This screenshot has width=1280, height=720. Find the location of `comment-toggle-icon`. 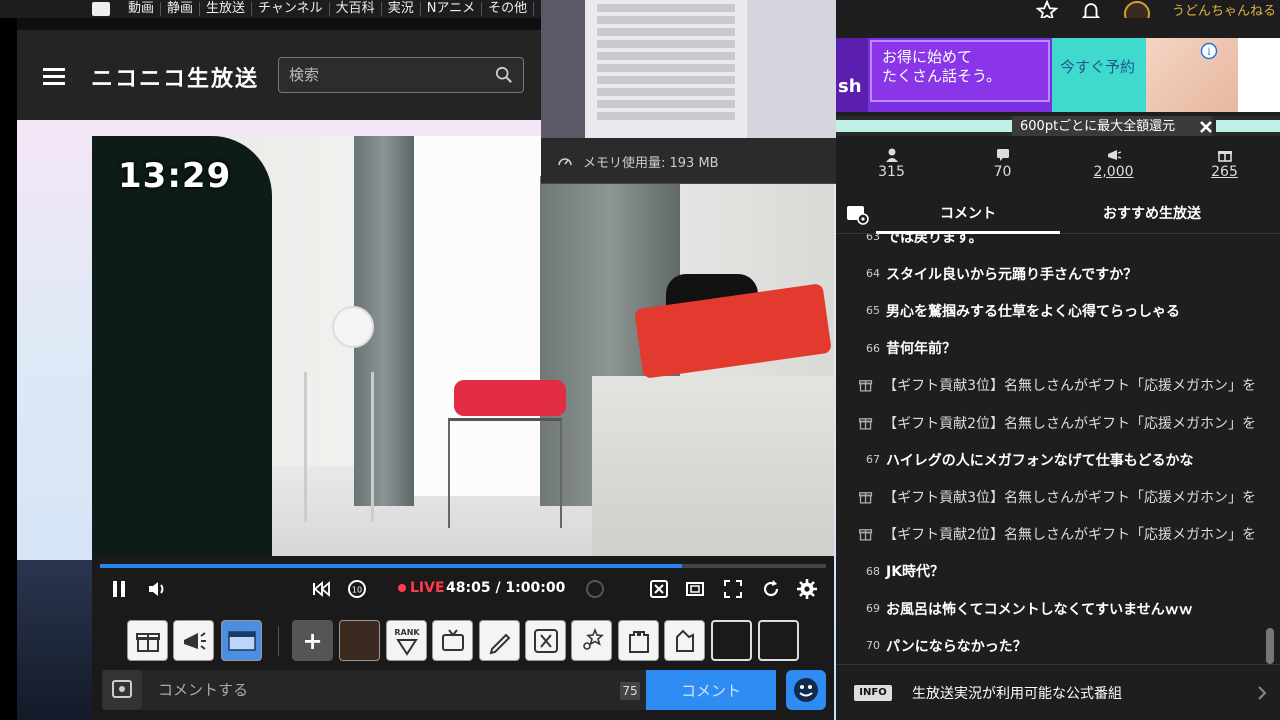

comment-toggle-icon is located at coordinates (659, 589).